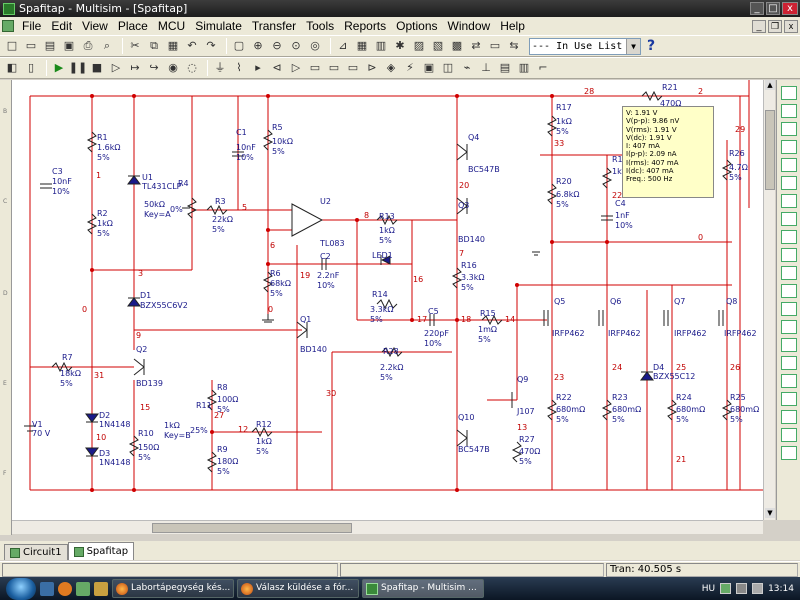  What do you see at coordinates (513, 26) in the screenshot?
I see `menu-help: Help` at bounding box center [513, 26].